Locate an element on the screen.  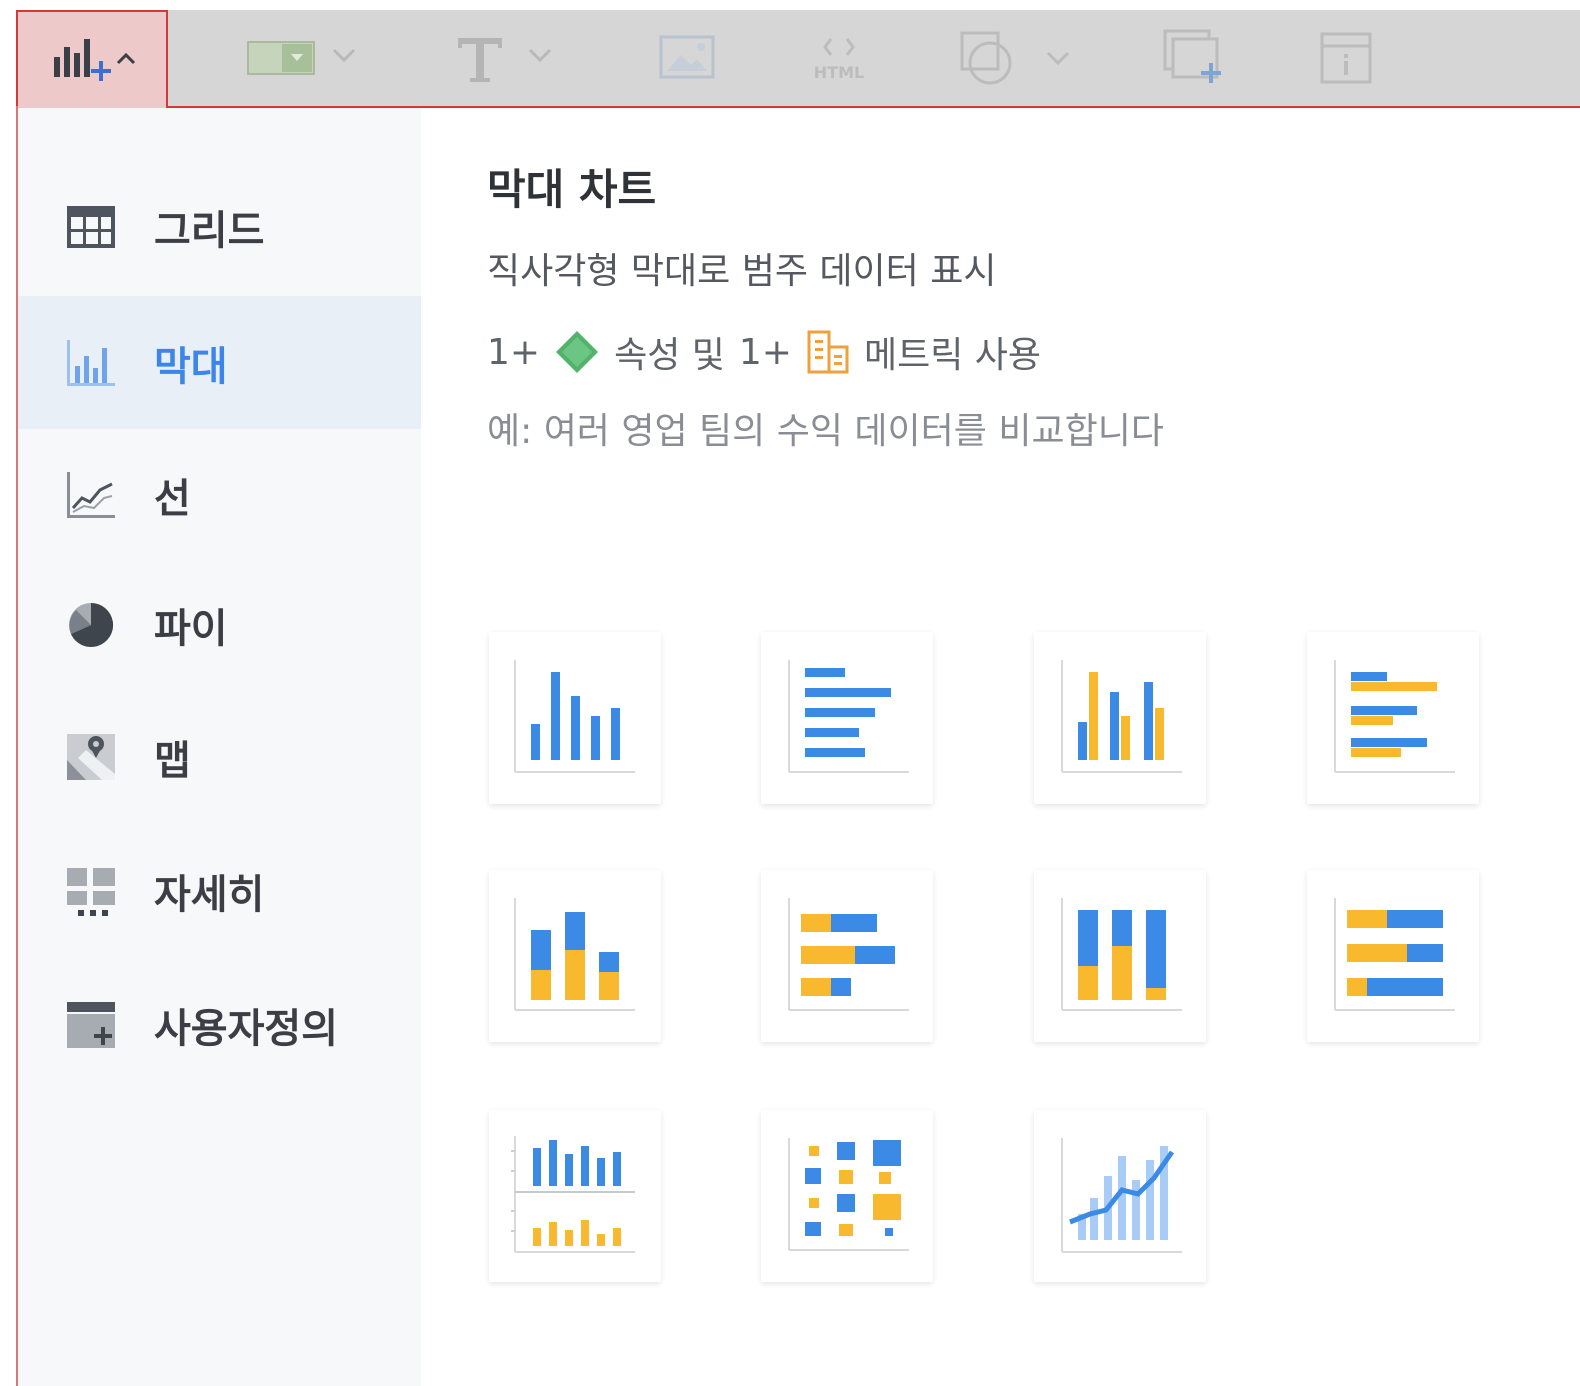
horizontal-stacked-bar-icon is located at coordinates (848, 954).